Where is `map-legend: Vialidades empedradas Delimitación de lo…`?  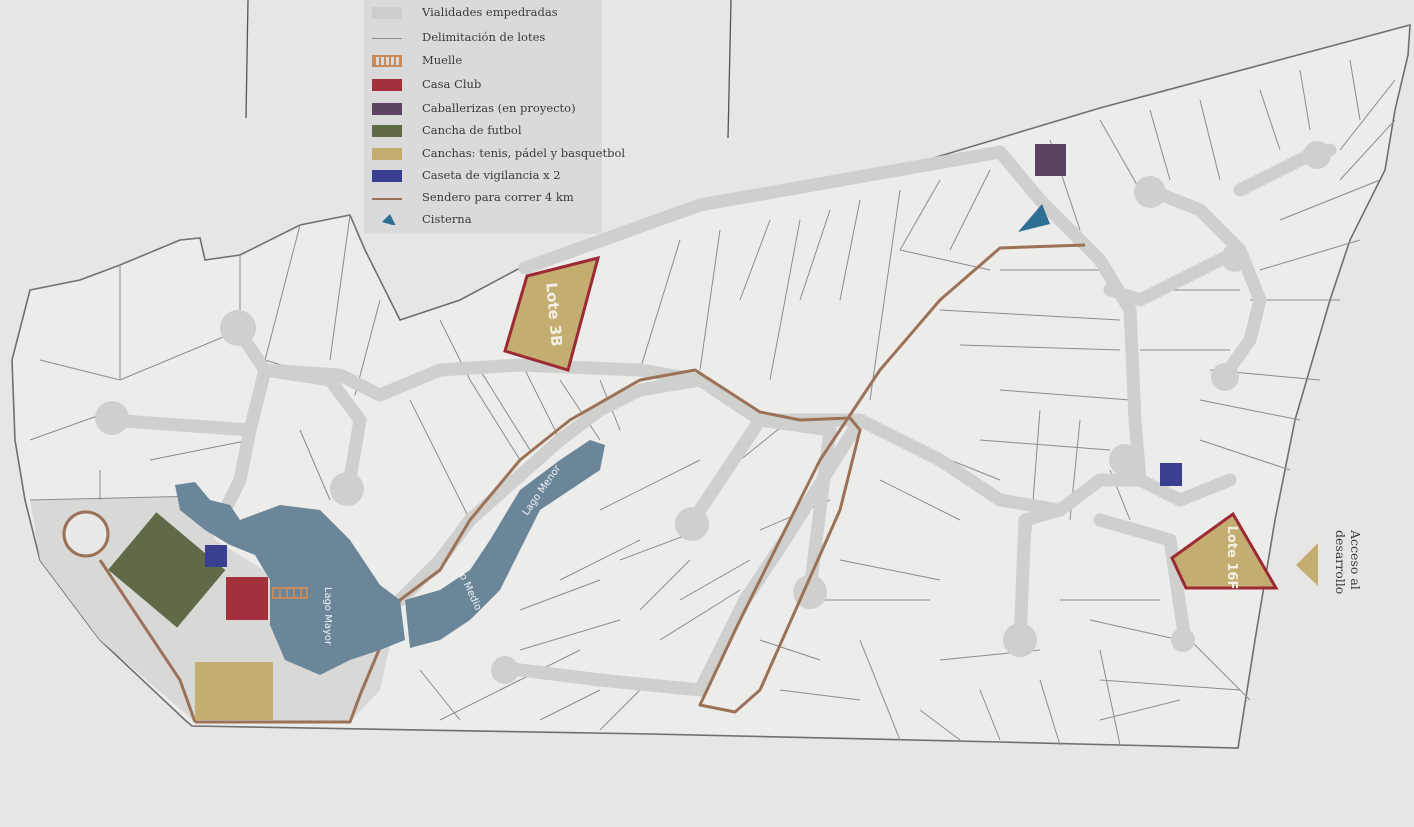
map-legend: Vialidades empedradas Delimitación de lo… is located at coordinates (494, 117).